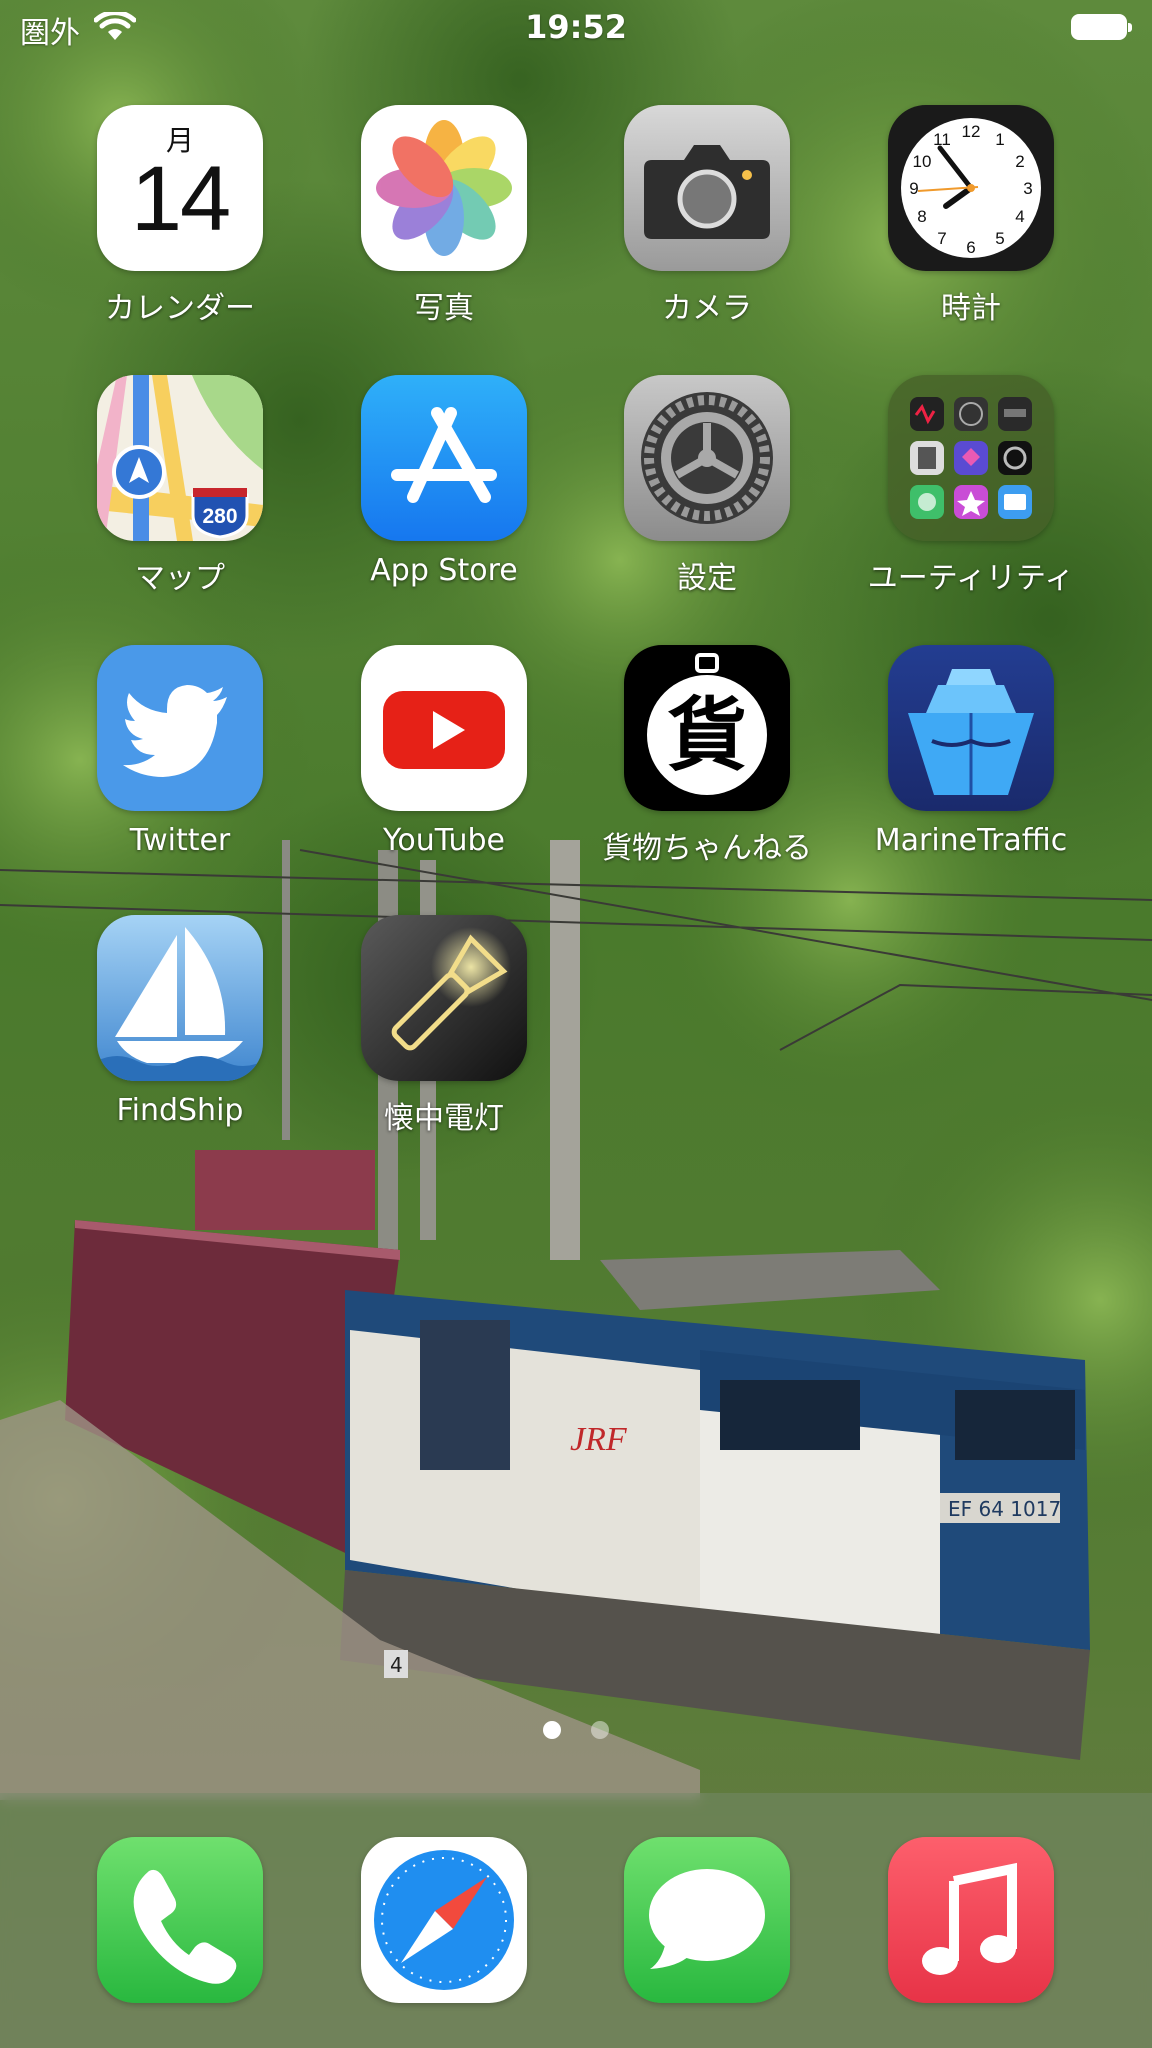 The width and height of the screenshot is (1152, 2048). What do you see at coordinates (444, 1118) in the screenshot?
I see `app-label: 懐中電灯` at bounding box center [444, 1118].